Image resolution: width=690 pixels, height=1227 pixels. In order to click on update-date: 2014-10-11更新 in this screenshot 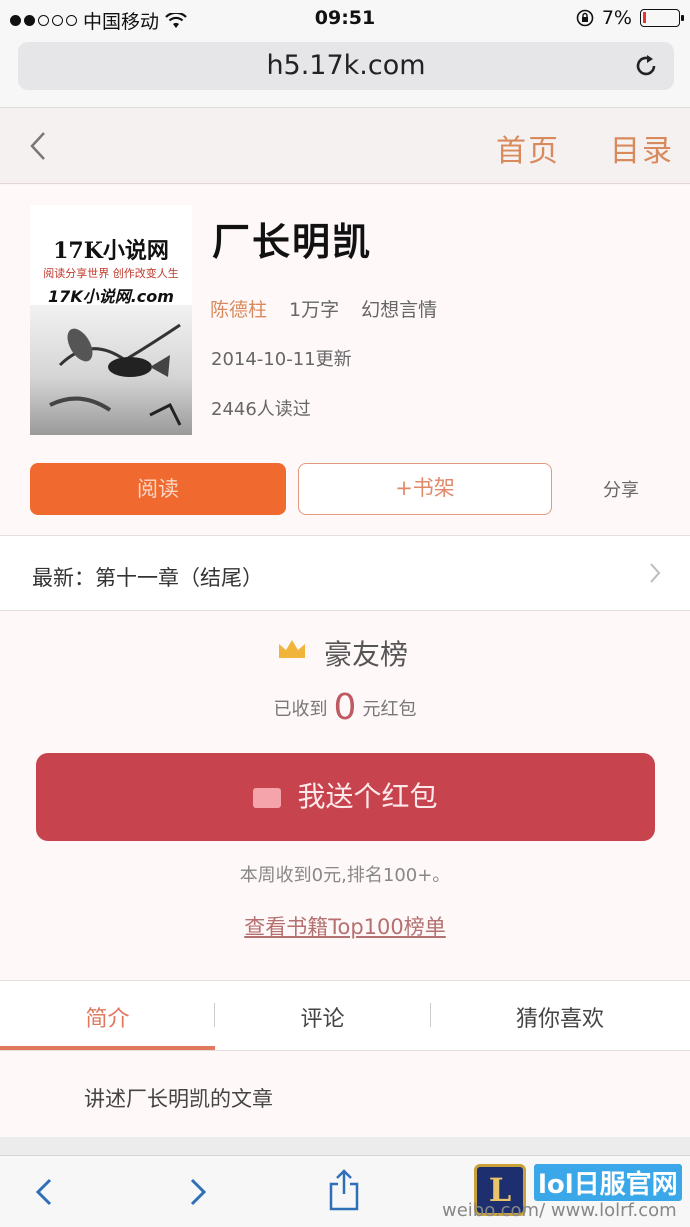, I will do `click(281, 359)`.